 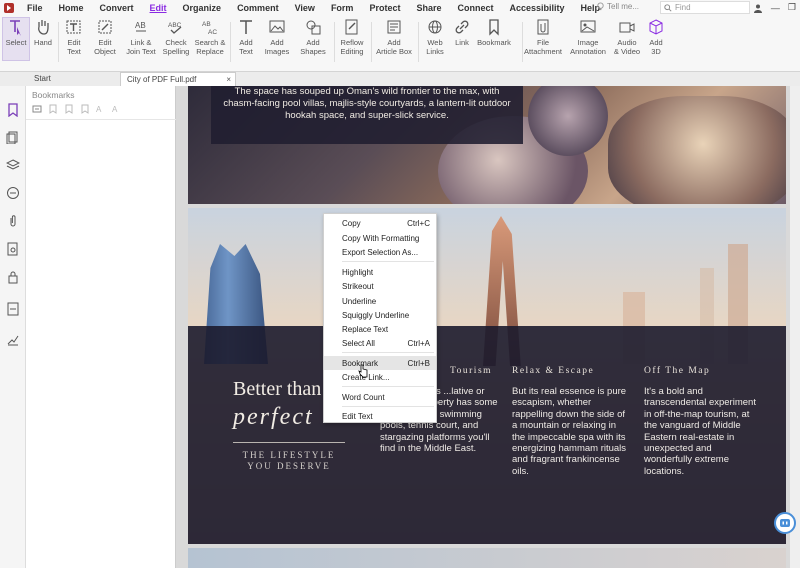 I want to click on app-logo-icon, so click(x=9, y=8).